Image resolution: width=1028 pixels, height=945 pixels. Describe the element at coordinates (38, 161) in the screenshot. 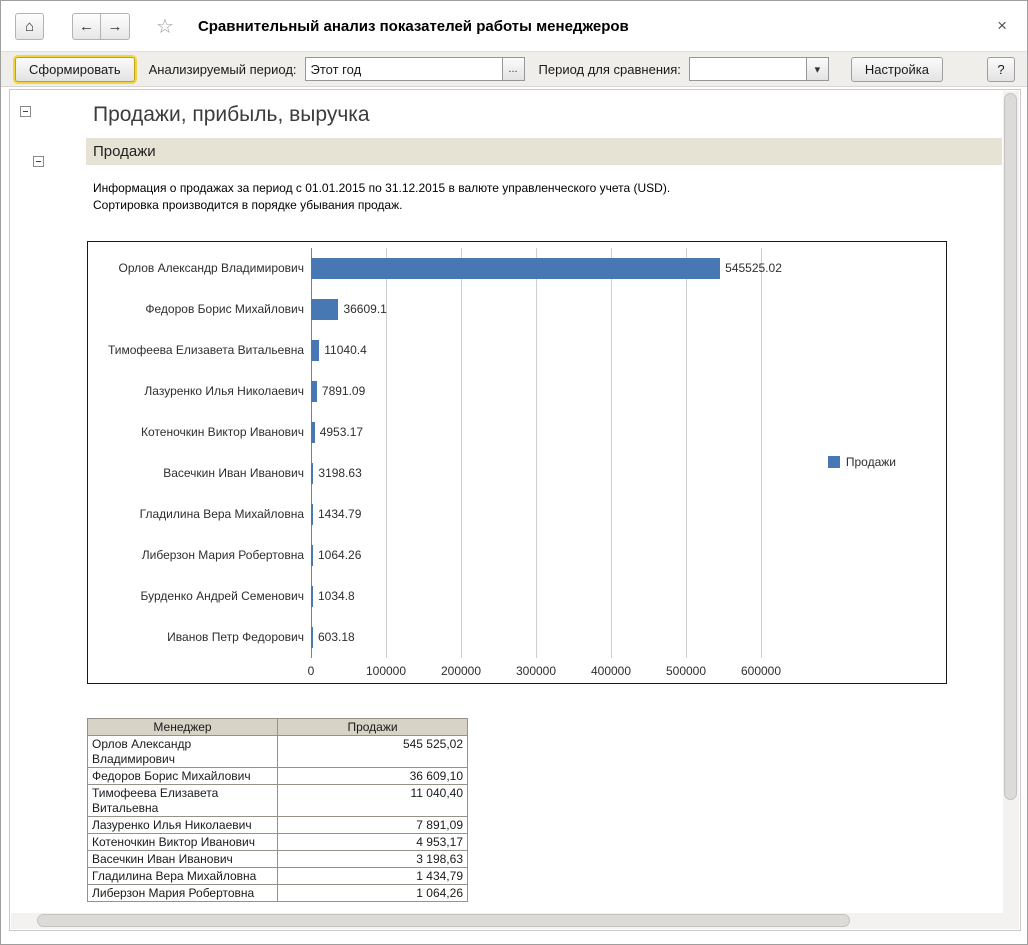

I see `tree-expander-section` at that location.